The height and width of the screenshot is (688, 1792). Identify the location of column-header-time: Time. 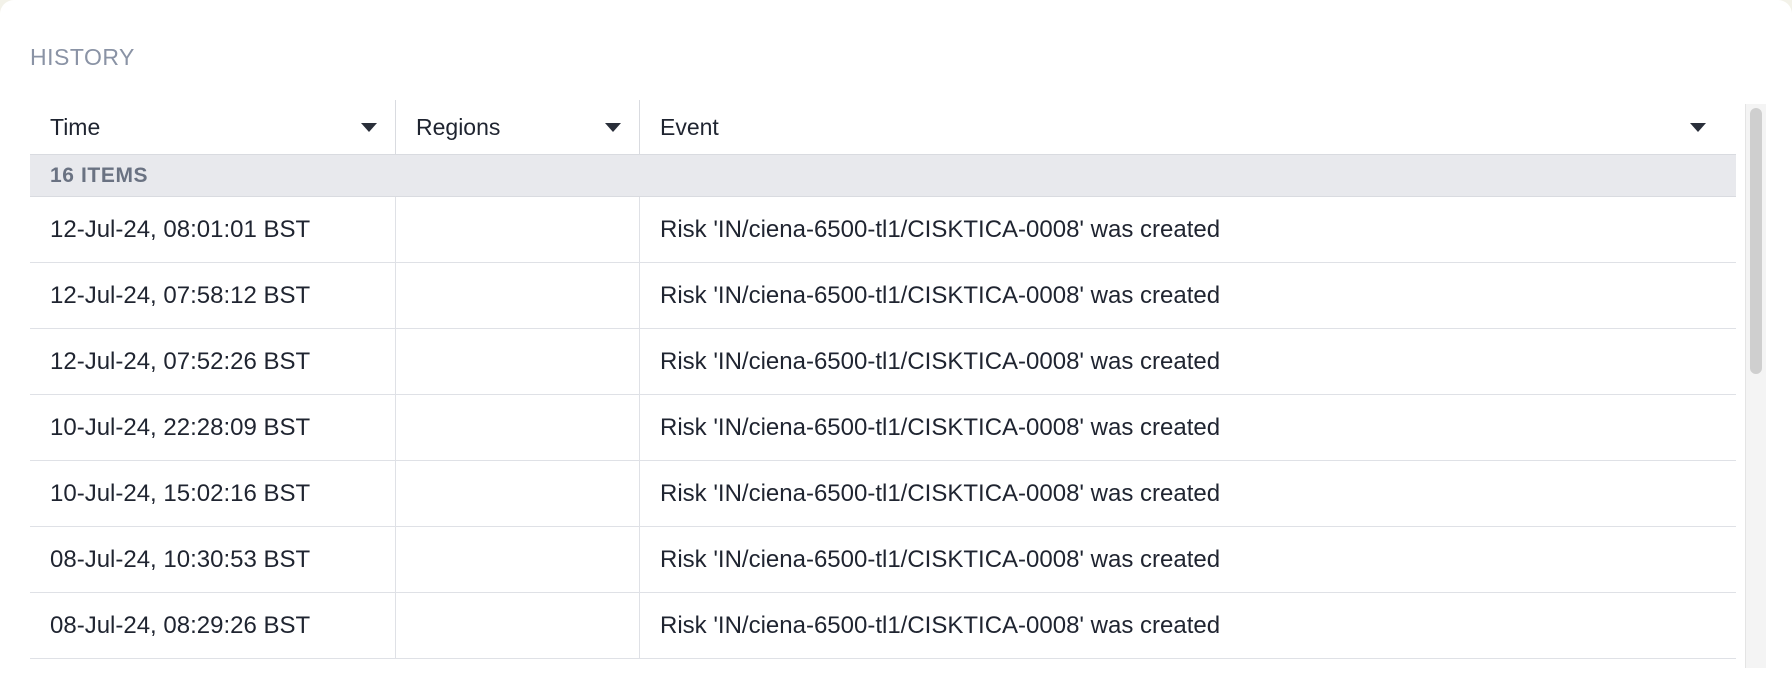
(212, 127).